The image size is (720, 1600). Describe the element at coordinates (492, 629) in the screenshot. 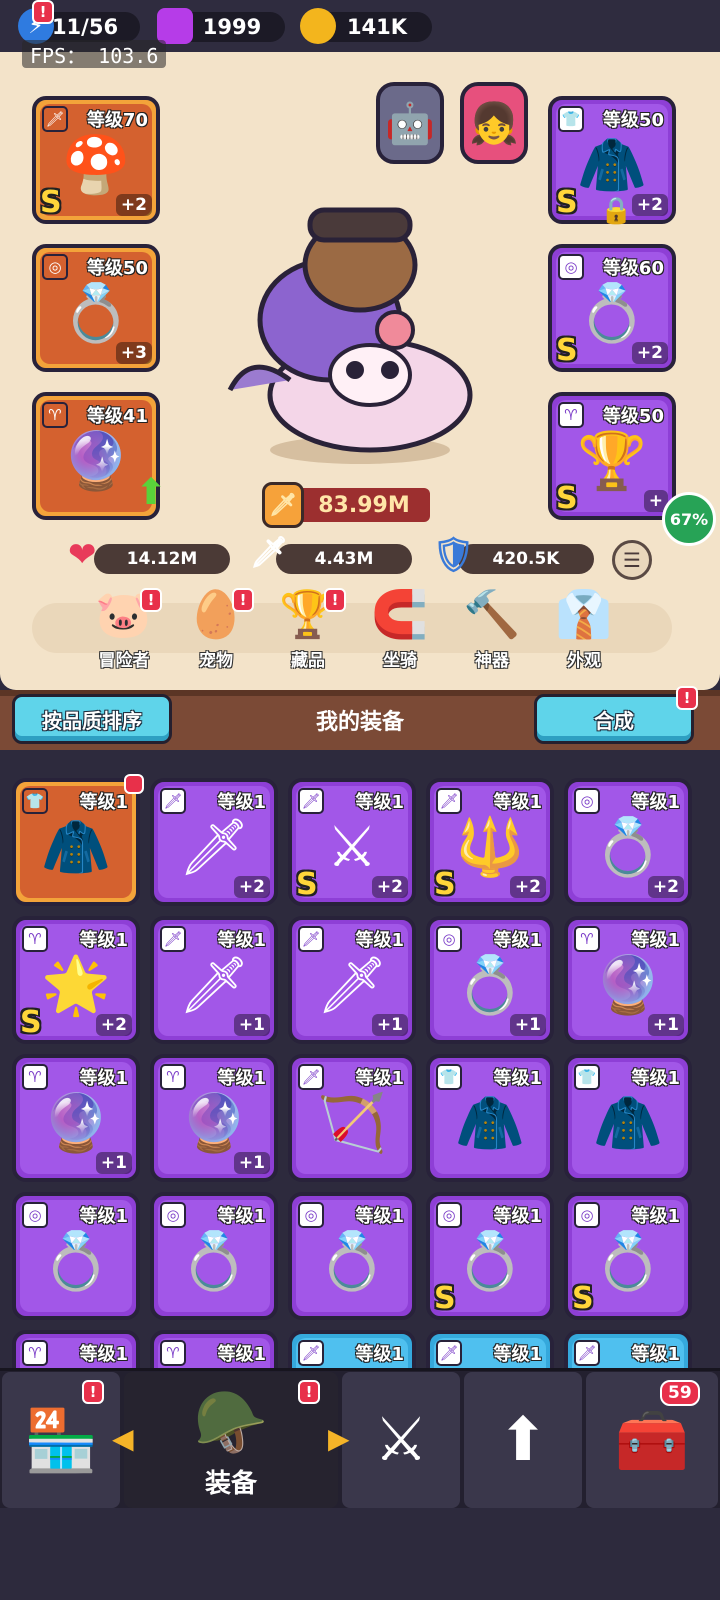

I see `nav-item: 🔨 神器` at that location.